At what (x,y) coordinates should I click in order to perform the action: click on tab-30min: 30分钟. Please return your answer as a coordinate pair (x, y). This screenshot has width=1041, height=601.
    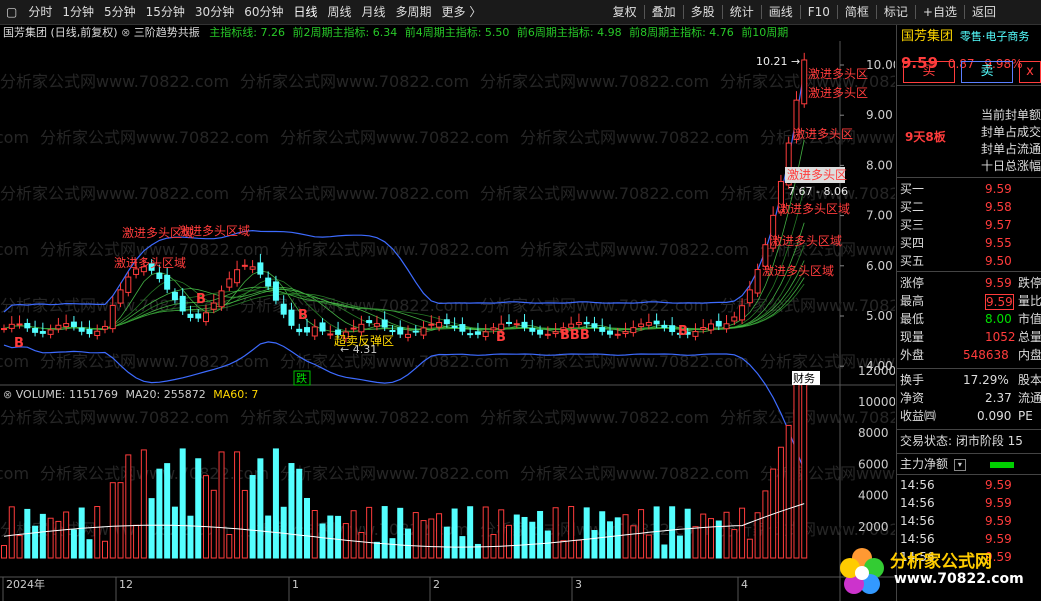
    Looking at the image, I should click on (214, 12).